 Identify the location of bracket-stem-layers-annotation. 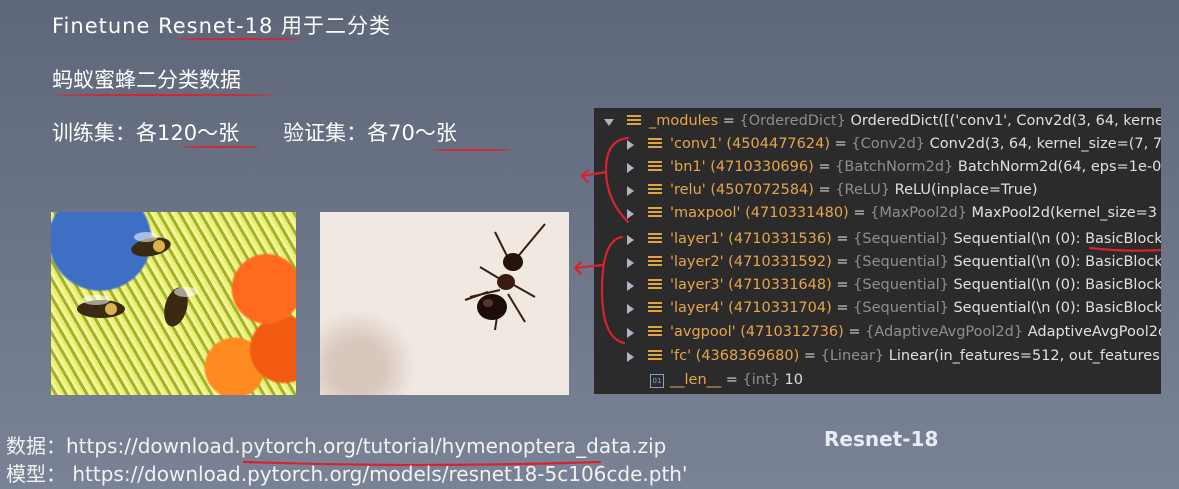
(617, 180).